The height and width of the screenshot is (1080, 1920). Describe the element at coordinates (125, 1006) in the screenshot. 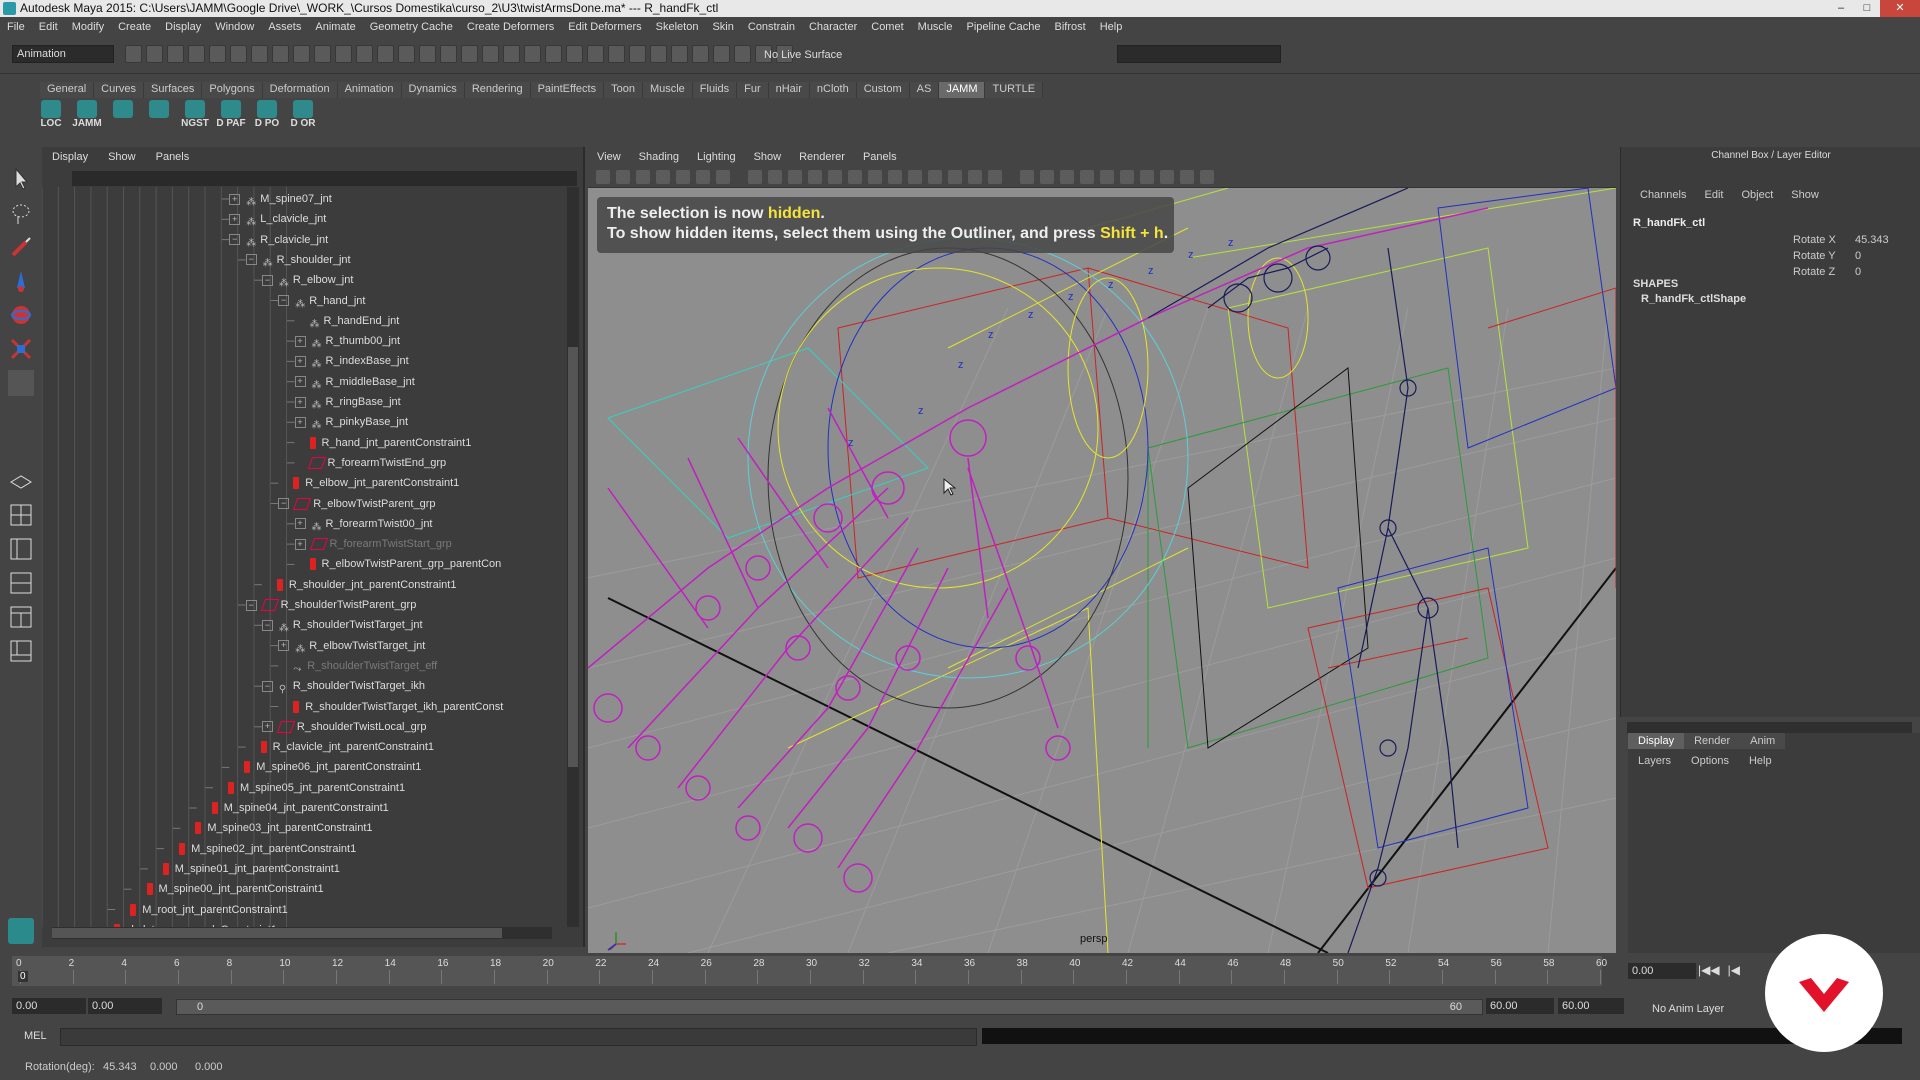

I see `playback-start-field: 0.00` at that location.